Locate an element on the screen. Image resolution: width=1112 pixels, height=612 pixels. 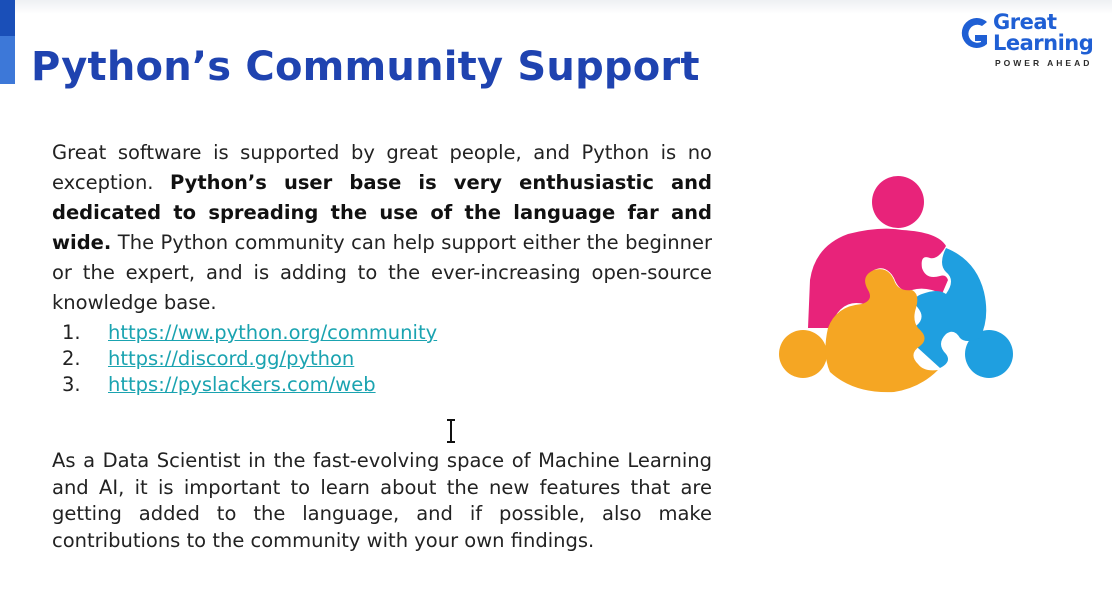
list-number: 1. is located at coordinates (71, 332).